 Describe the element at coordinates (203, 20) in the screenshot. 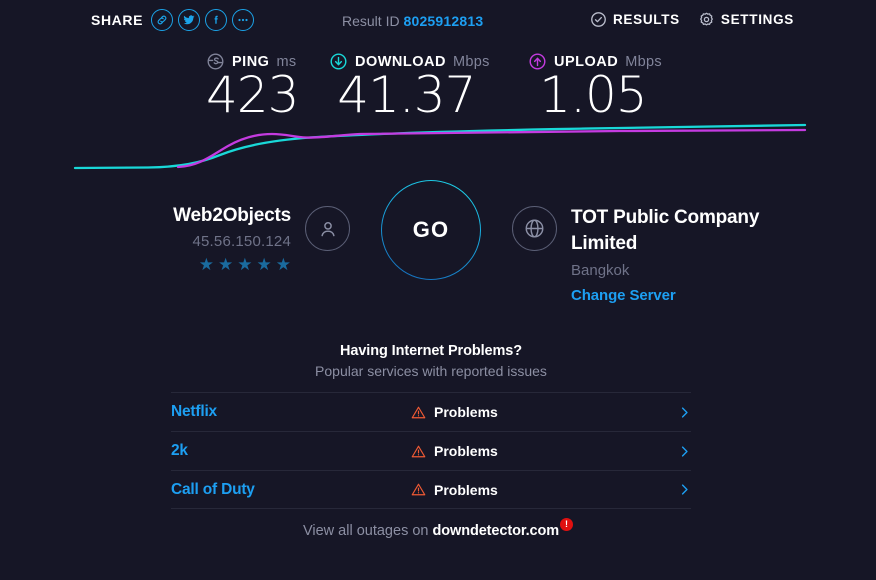

I see `share-icon-list` at that location.